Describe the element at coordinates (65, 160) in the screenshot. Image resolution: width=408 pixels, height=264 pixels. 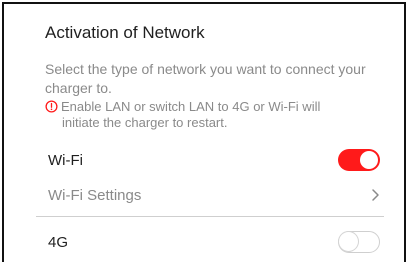
I see `wifi-label: Wi-Fi` at that location.